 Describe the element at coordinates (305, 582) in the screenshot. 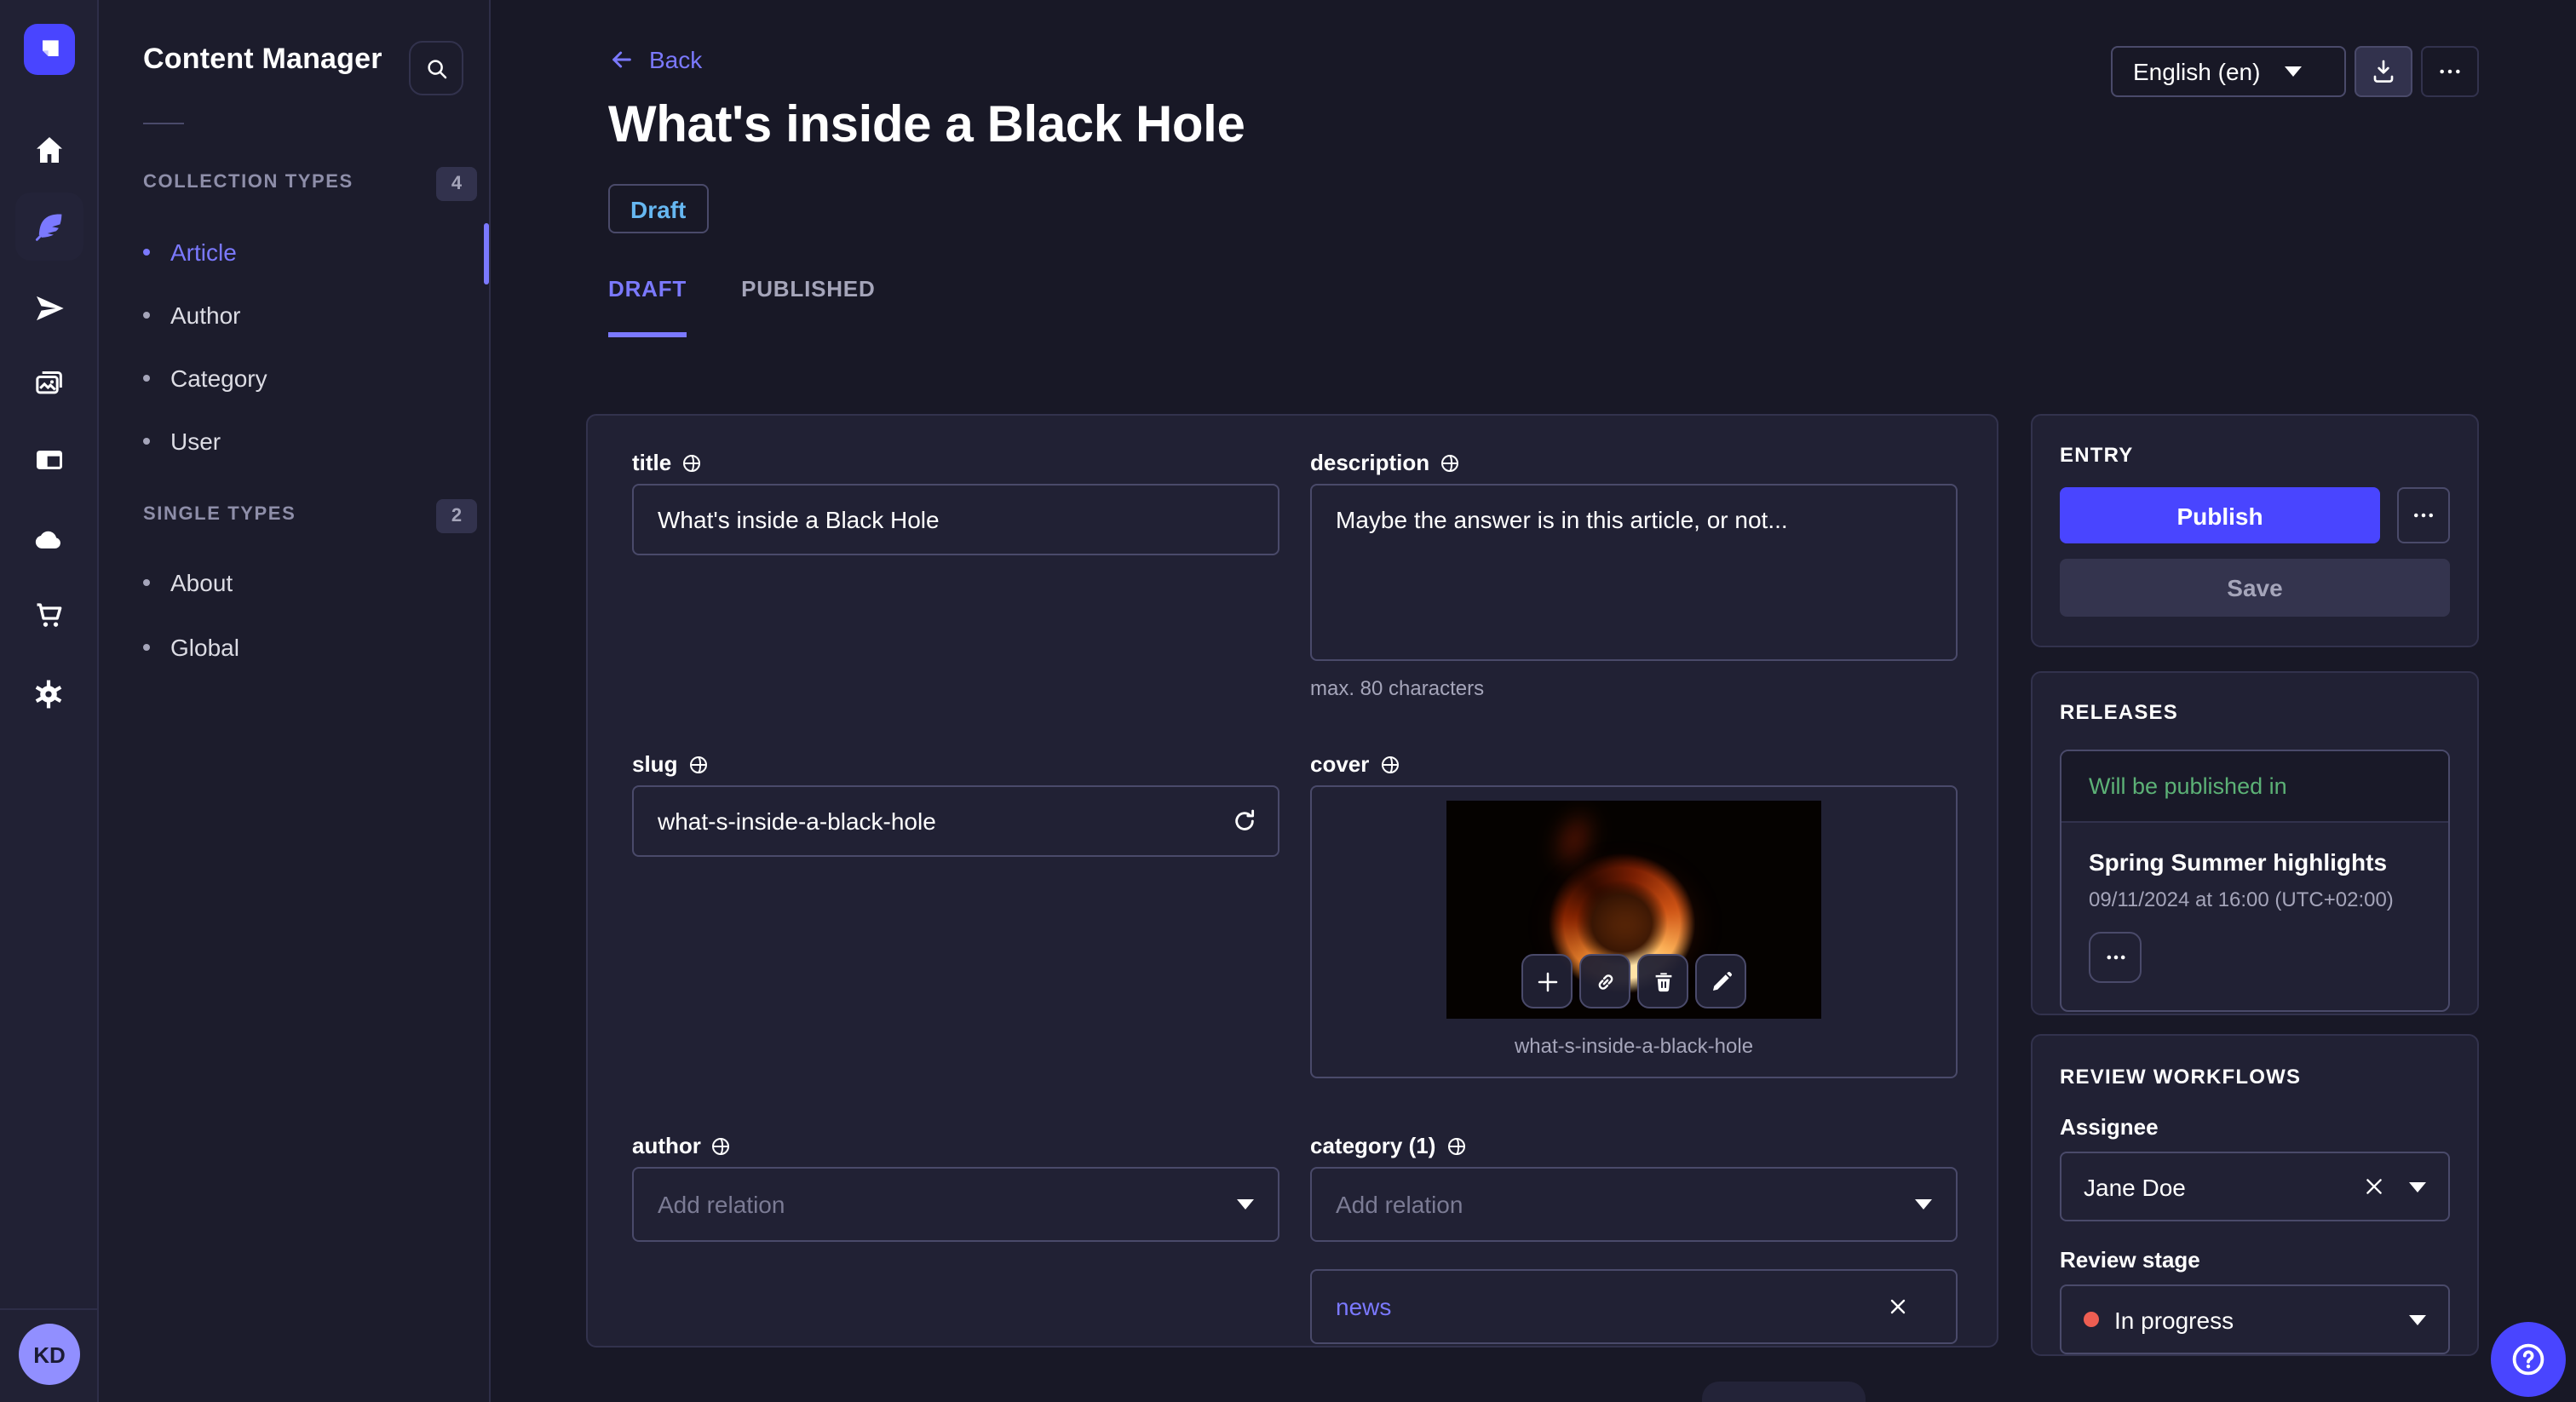

I see `sidebar-item-about: About` at that location.